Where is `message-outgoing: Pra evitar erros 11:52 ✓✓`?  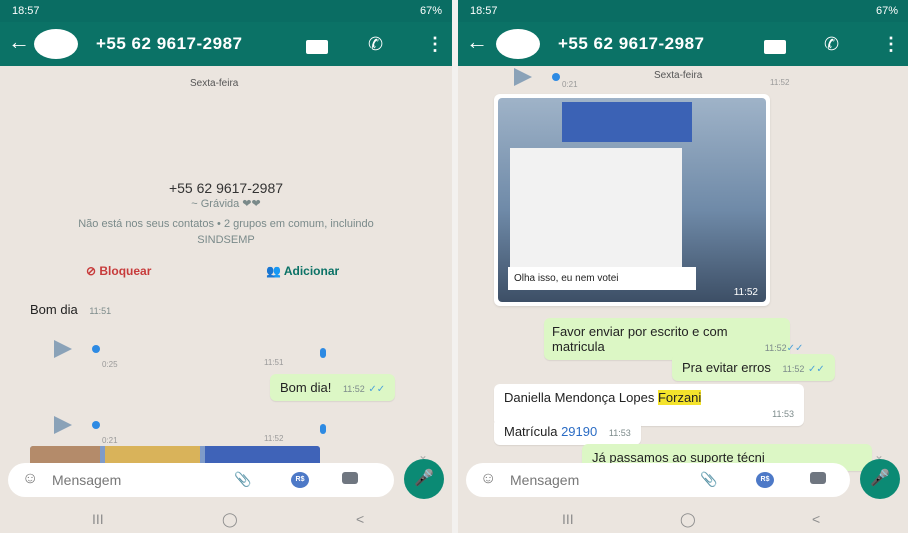 message-outgoing: Pra evitar erros 11:52 ✓✓ is located at coordinates (753, 367).